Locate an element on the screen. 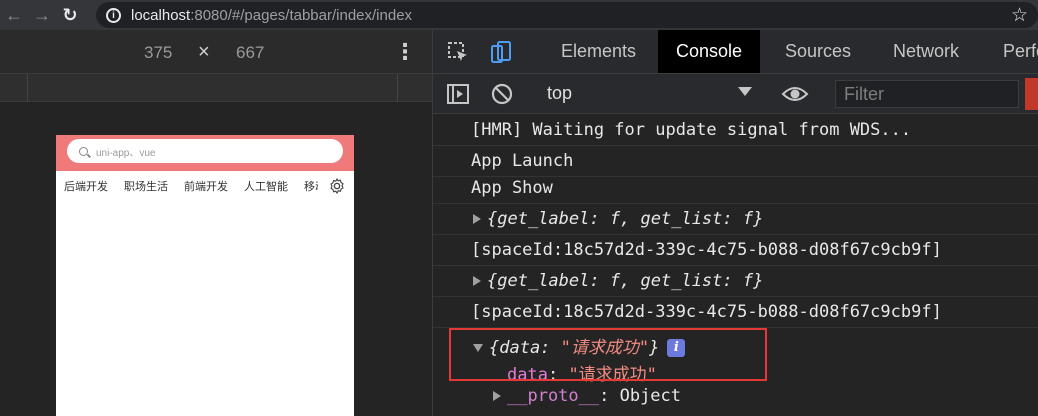 The width and height of the screenshot is (1038, 416). tab-ai: 人工智能 is located at coordinates (266, 186).